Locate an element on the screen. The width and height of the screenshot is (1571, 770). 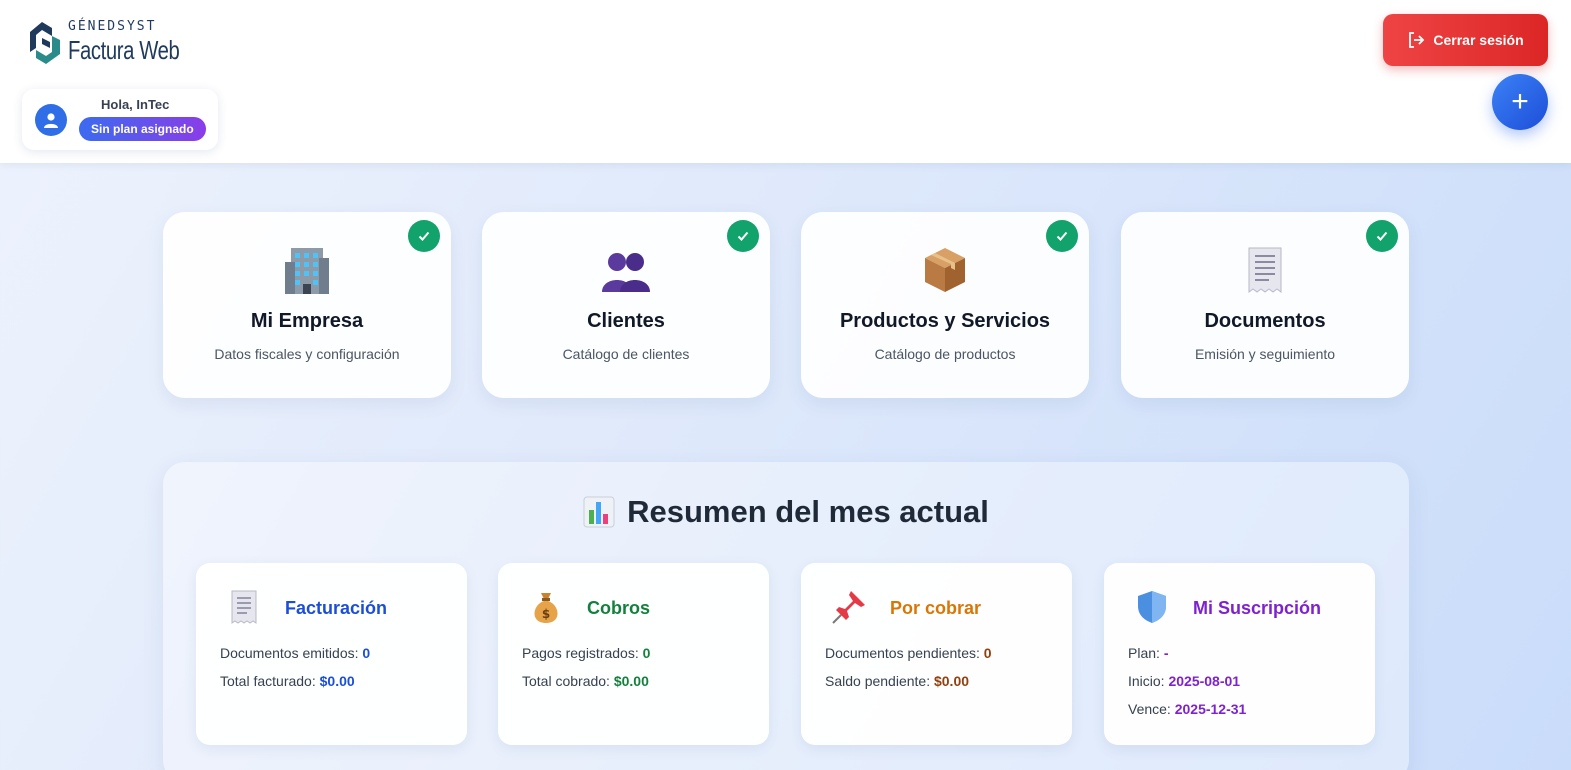
summary-title: Resumen del mes actual is located at coordinates (808, 511).